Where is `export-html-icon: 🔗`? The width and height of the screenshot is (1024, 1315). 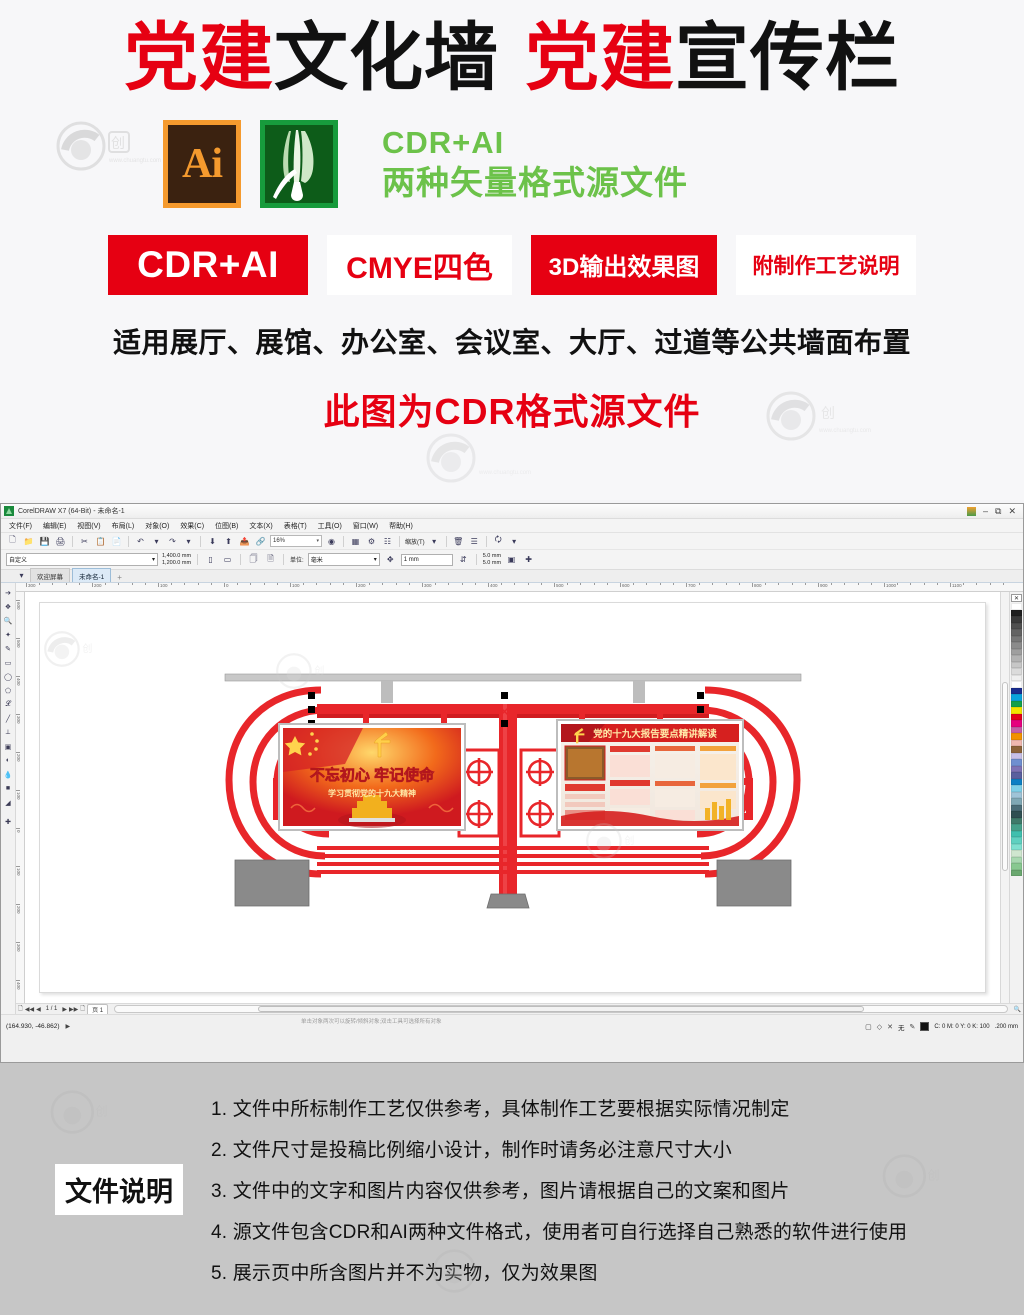
export-html-icon: 🔗 is located at coordinates (260, 541).